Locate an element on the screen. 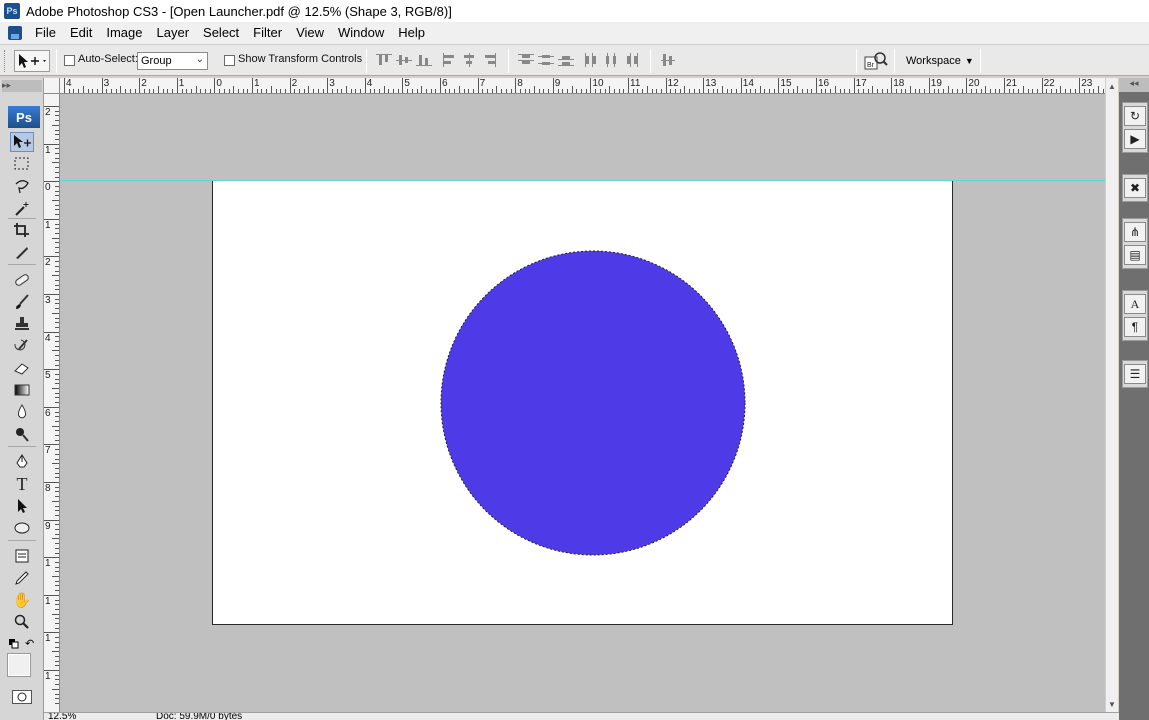 The height and width of the screenshot is (720, 1149). align-bottom-edges-icon is located at coordinates (424, 60).